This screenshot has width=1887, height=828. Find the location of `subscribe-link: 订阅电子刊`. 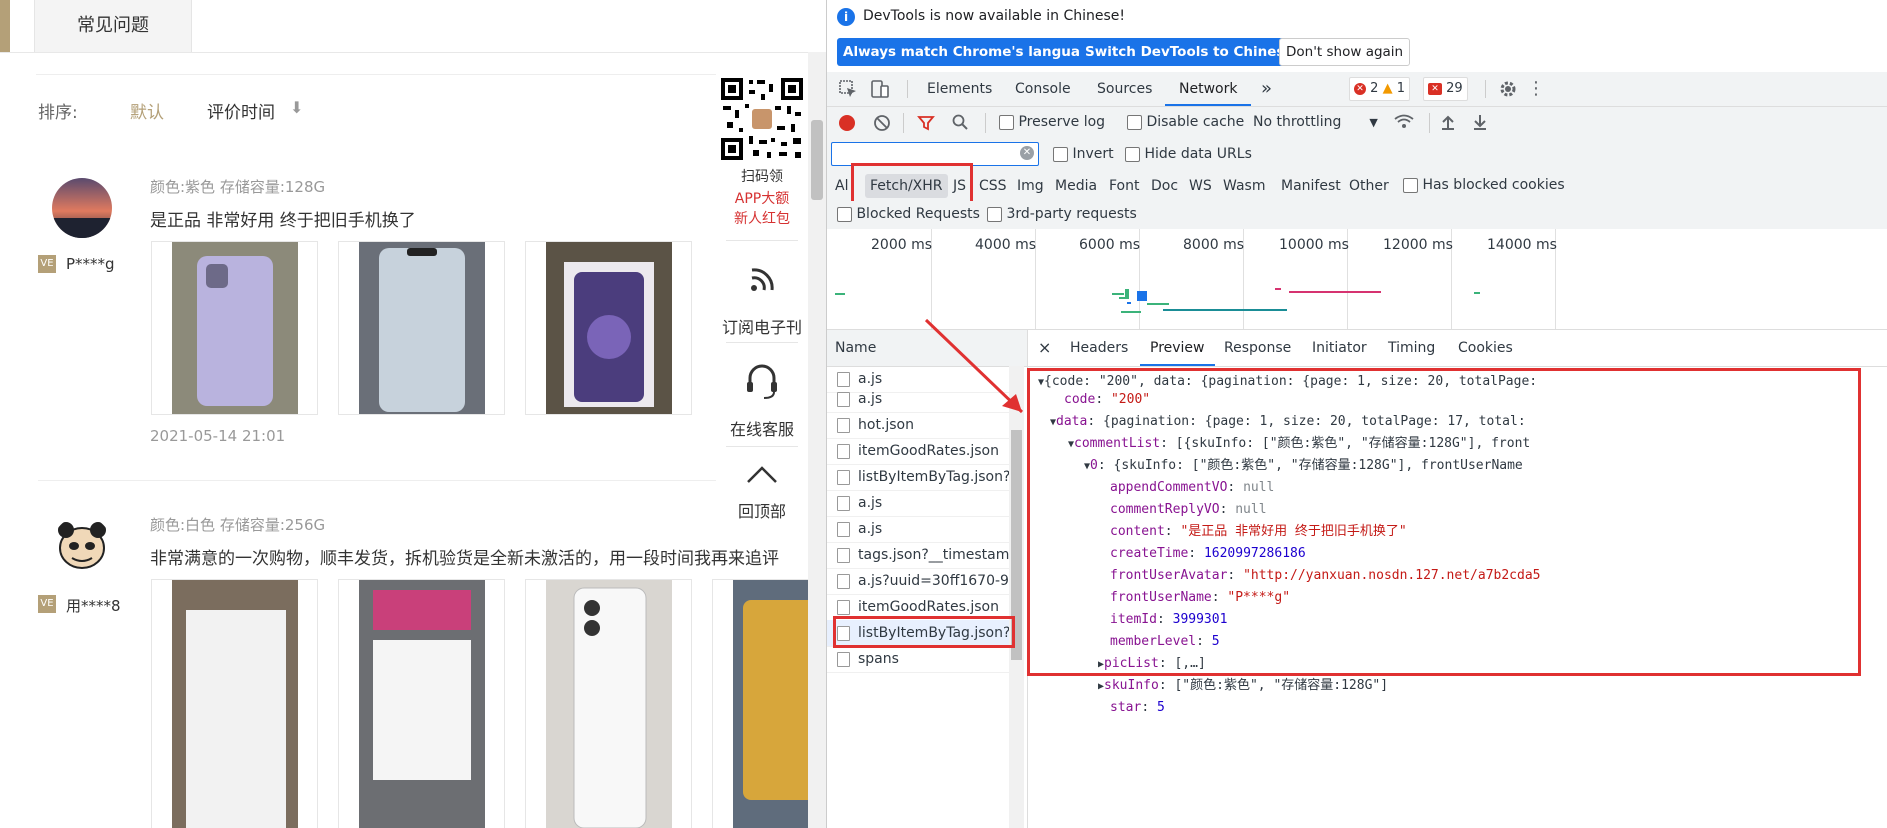

subscribe-link: 订阅电子刊 is located at coordinates (762, 326).